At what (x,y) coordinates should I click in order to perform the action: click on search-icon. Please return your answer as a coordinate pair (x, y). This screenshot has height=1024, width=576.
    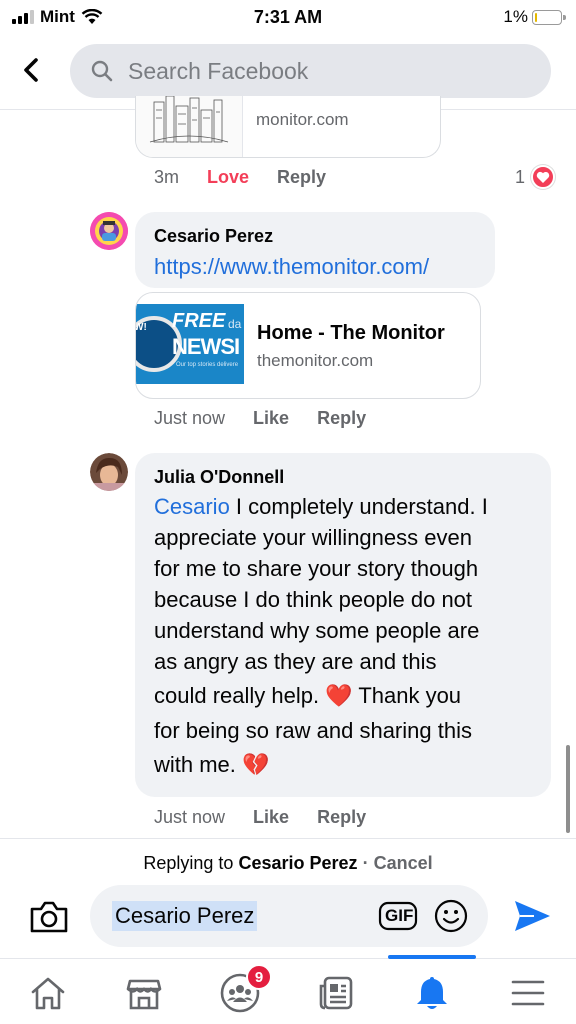
    Looking at the image, I should click on (102, 71).